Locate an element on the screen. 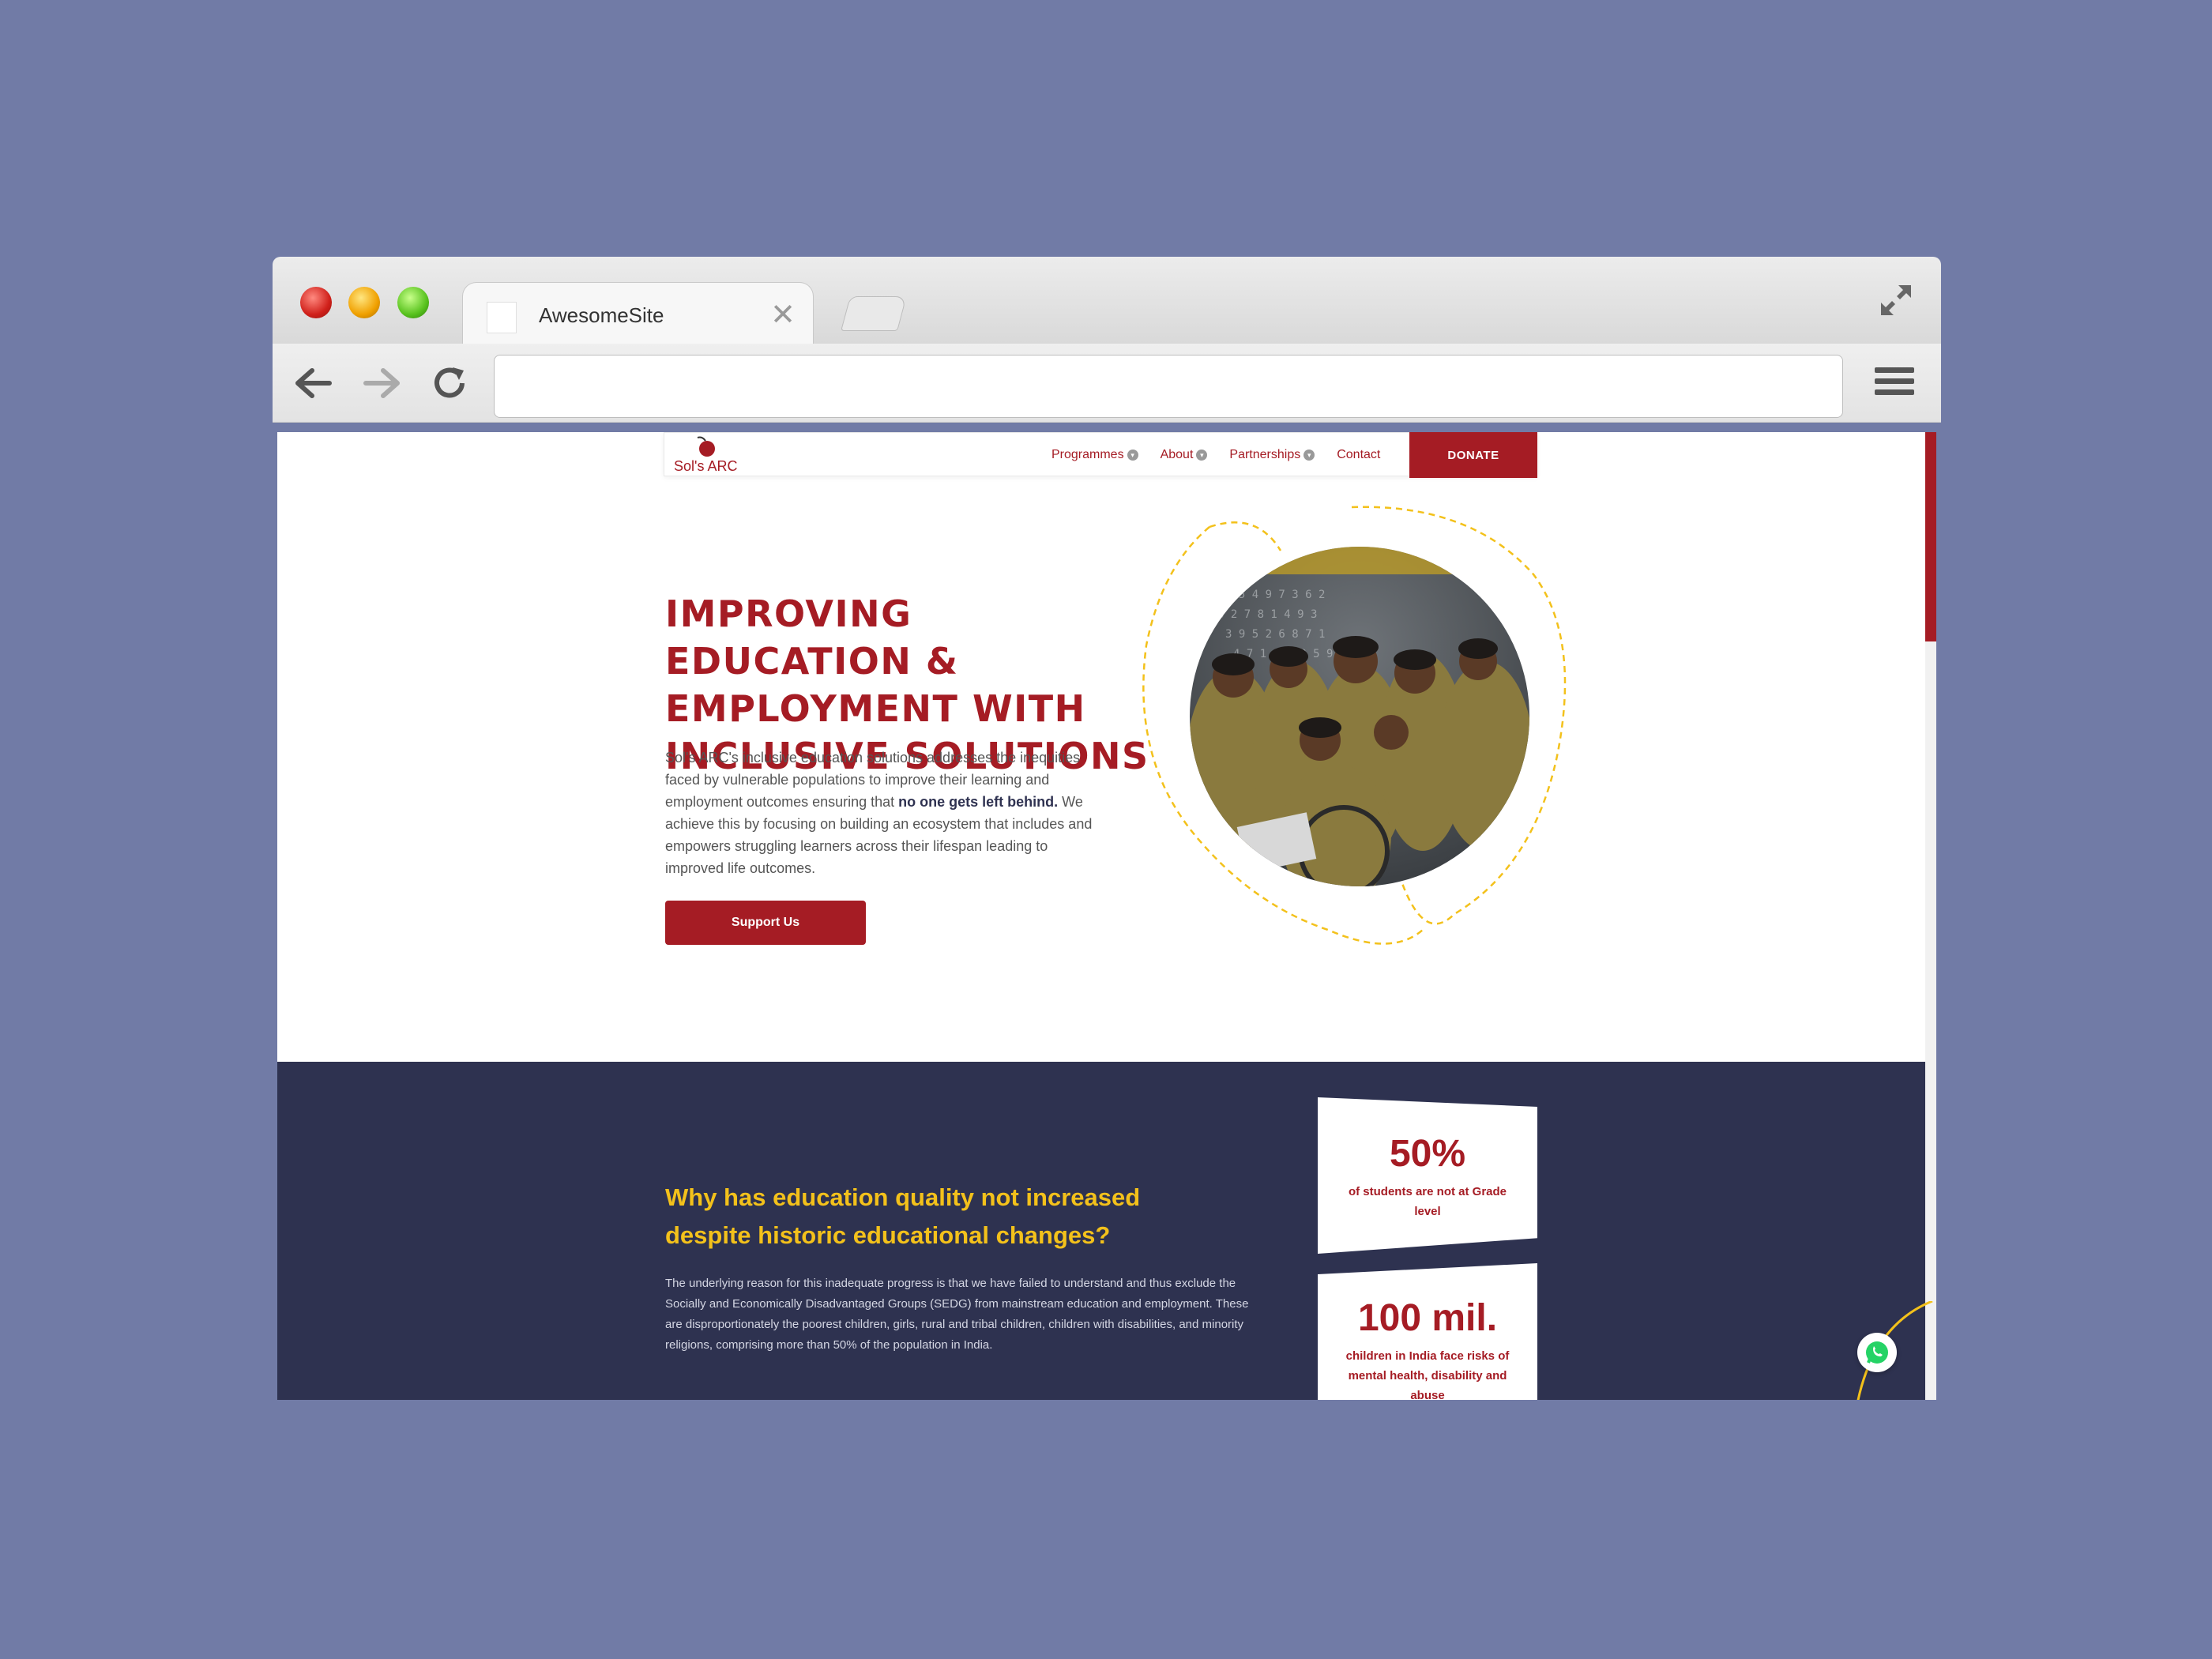 This screenshot has width=2212, height=1659. browser-titlebar: AwesomeSite ✕ is located at coordinates (1107, 301).